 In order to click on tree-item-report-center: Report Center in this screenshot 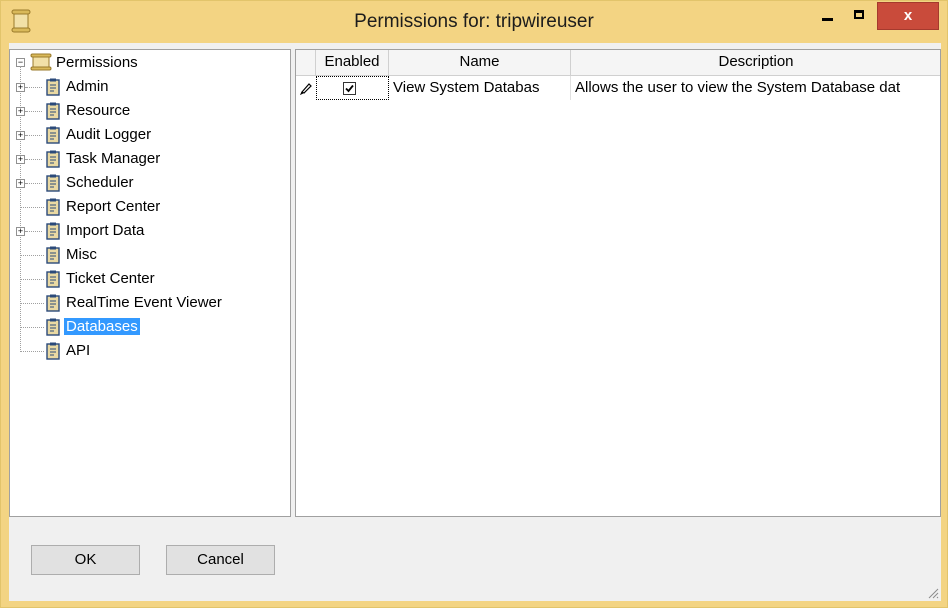, I will do `click(153, 207)`.